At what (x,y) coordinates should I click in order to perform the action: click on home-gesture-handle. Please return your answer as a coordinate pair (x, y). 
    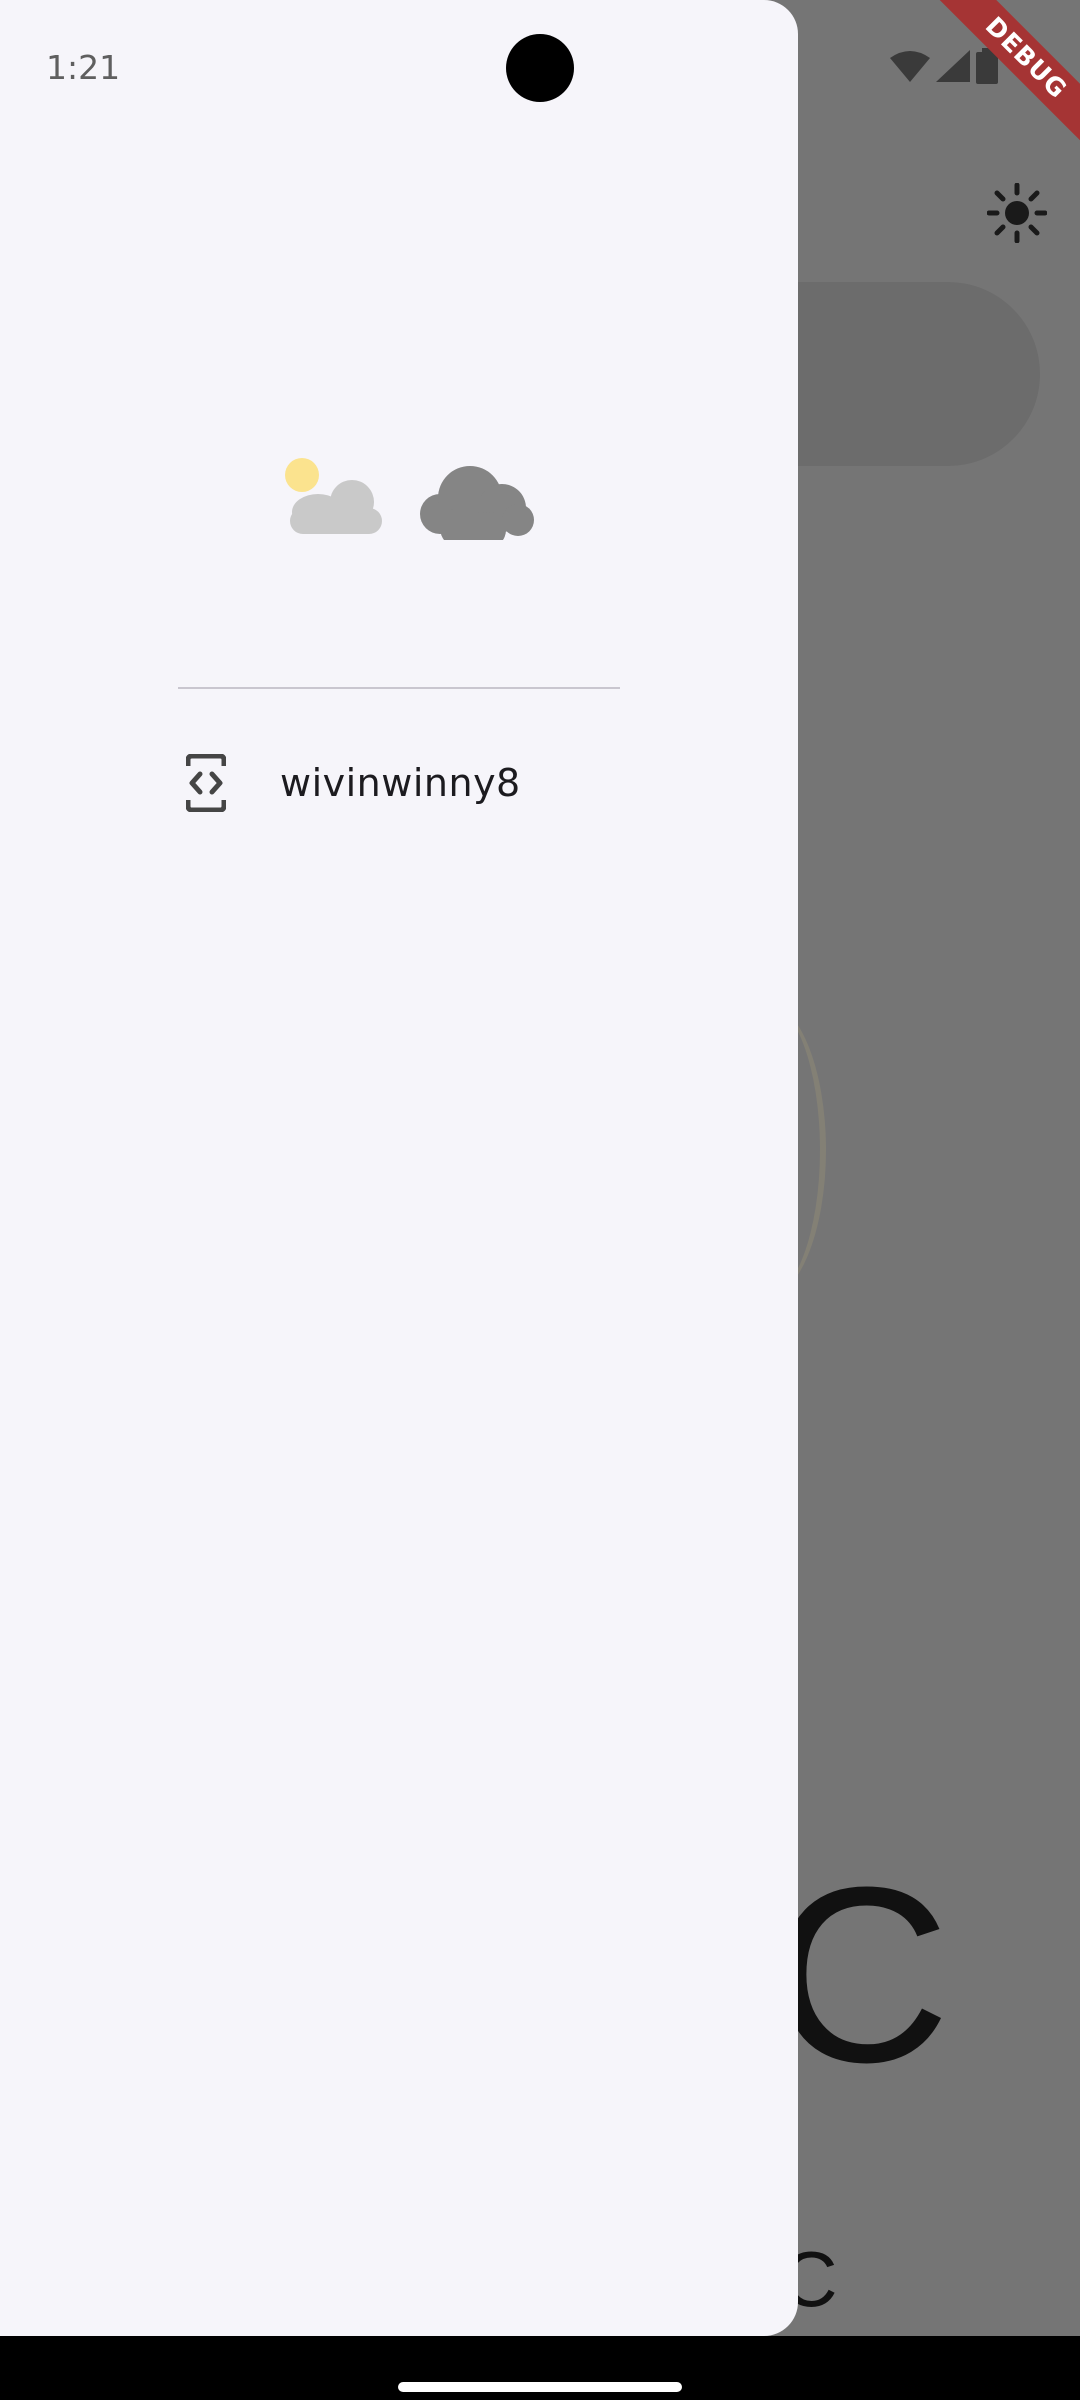
    Looking at the image, I should click on (540, 2387).